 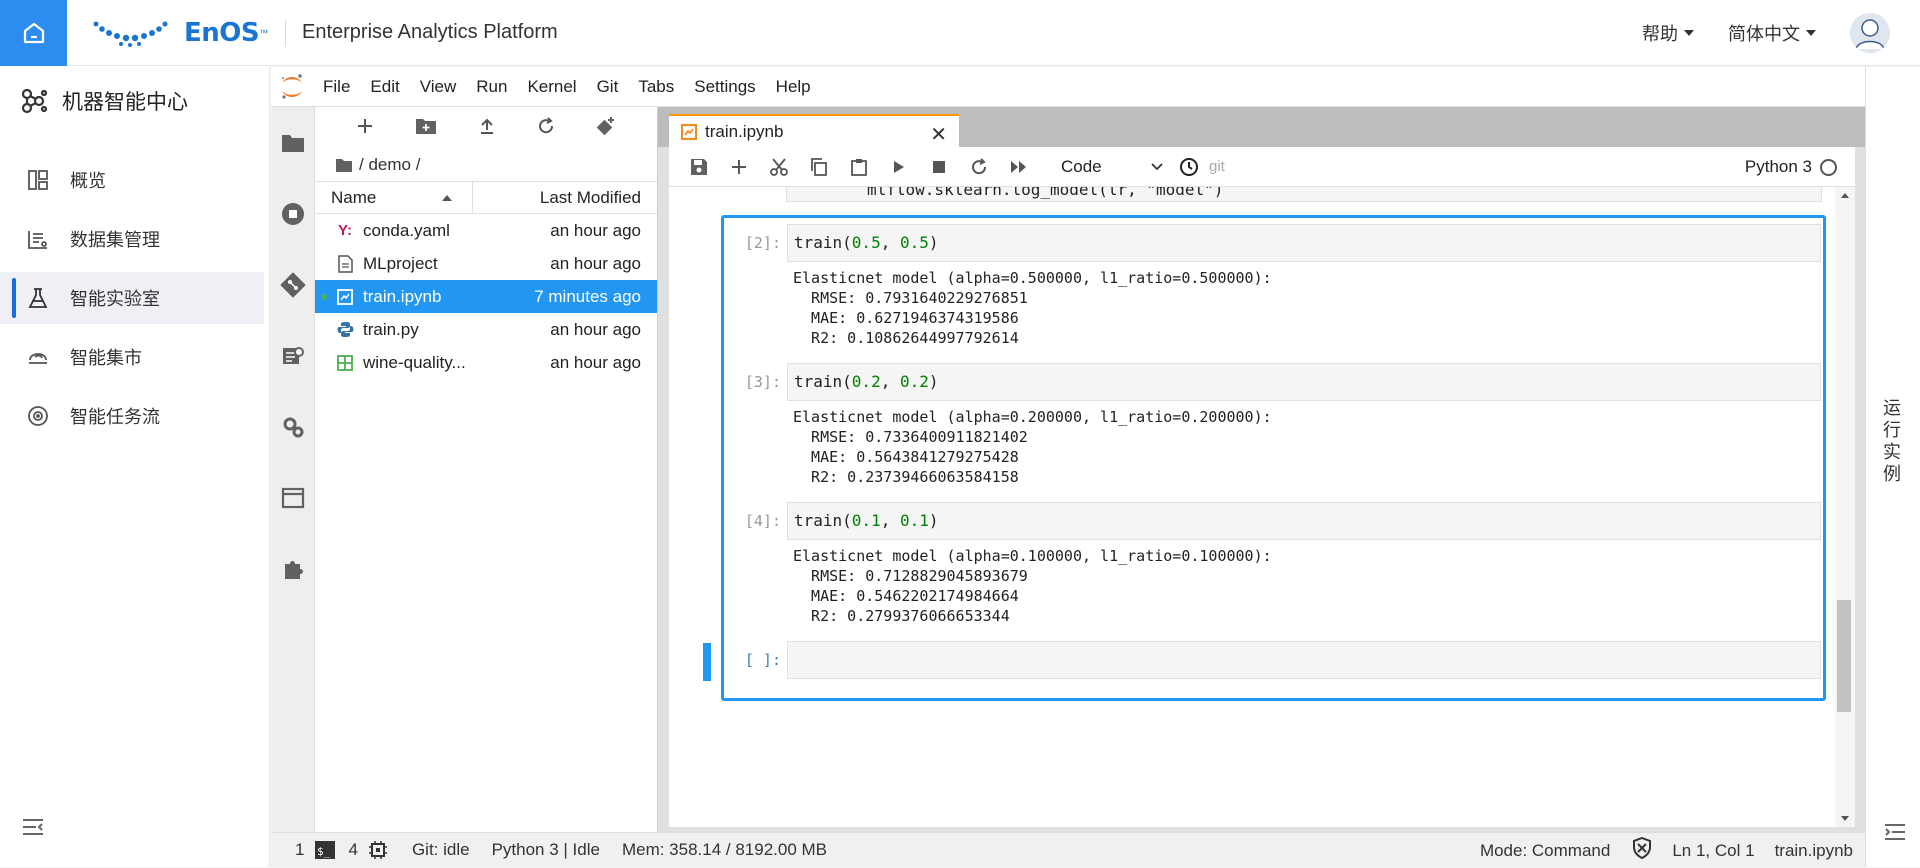 I want to click on nav-item-workflow: 智能任务流, so click(x=135, y=416).